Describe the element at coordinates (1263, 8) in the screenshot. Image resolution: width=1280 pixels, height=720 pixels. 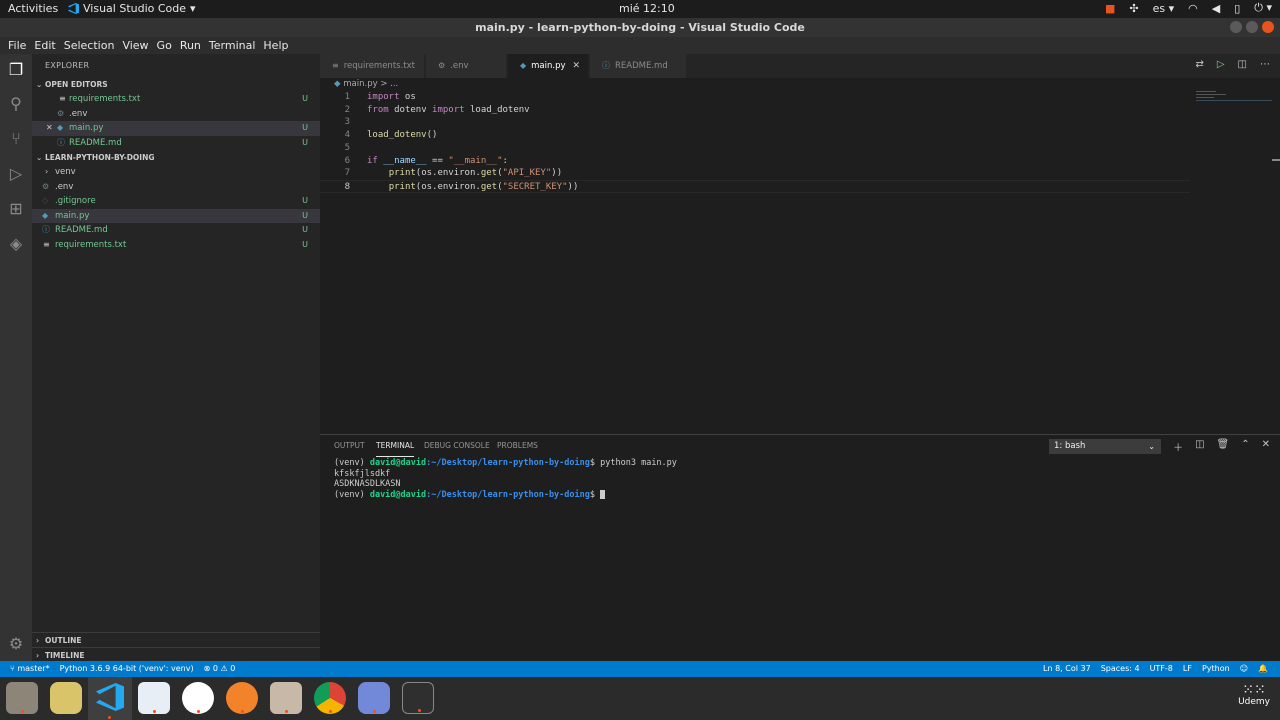
I see `power-menu-icon: ⏻ ▾` at that location.